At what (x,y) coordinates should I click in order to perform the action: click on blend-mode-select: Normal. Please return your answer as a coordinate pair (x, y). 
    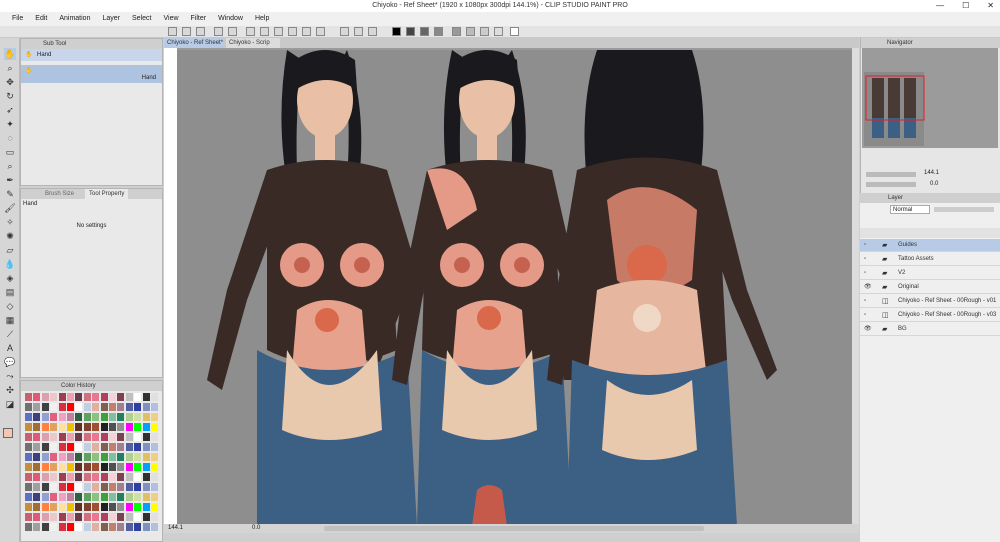
    Looking at the image, I should click on (910, 209).